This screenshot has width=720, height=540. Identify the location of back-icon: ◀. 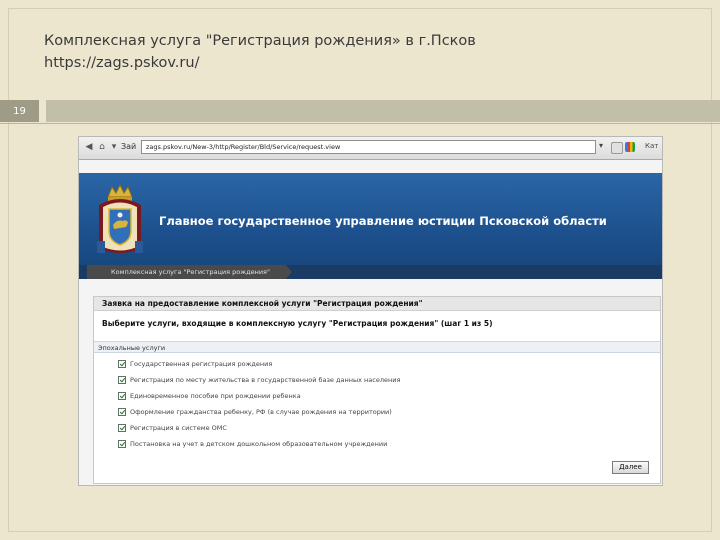
(89, 147).